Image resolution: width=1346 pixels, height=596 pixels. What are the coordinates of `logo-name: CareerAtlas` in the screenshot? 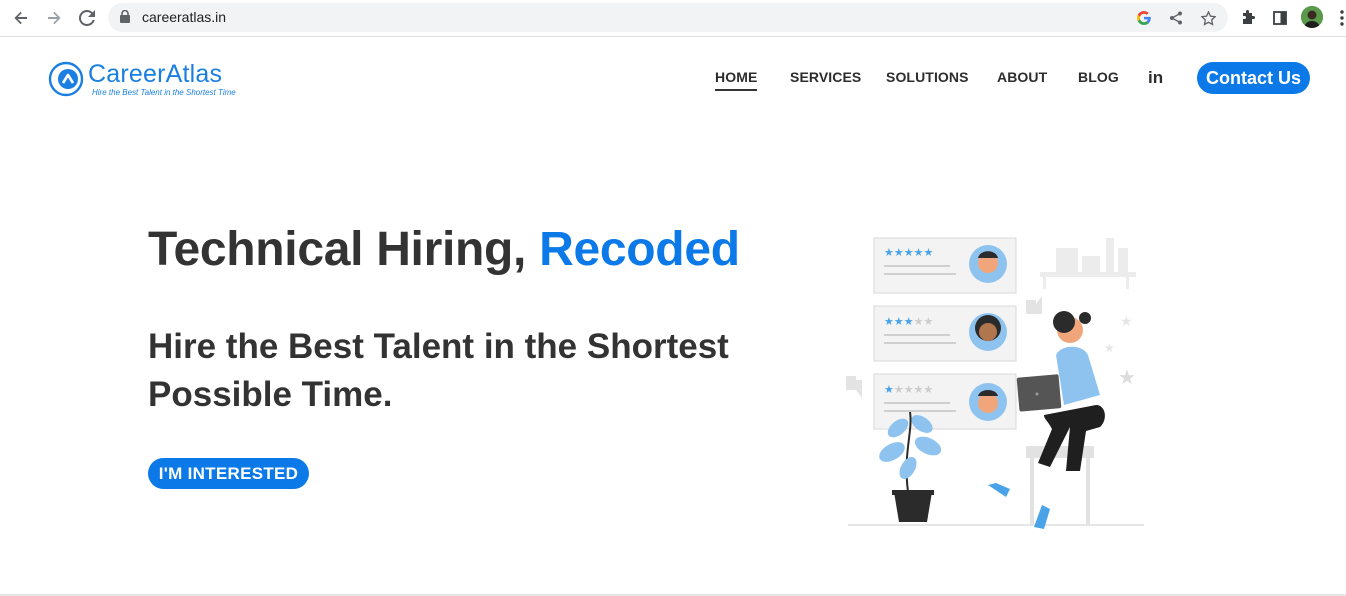 It's located at (155, 74).